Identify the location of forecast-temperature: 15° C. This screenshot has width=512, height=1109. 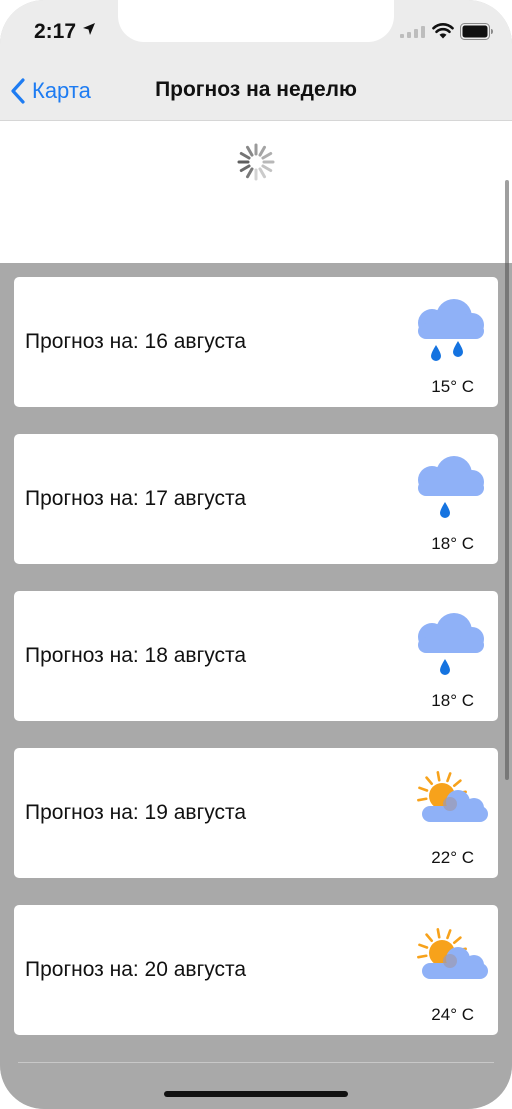
(452, 386).